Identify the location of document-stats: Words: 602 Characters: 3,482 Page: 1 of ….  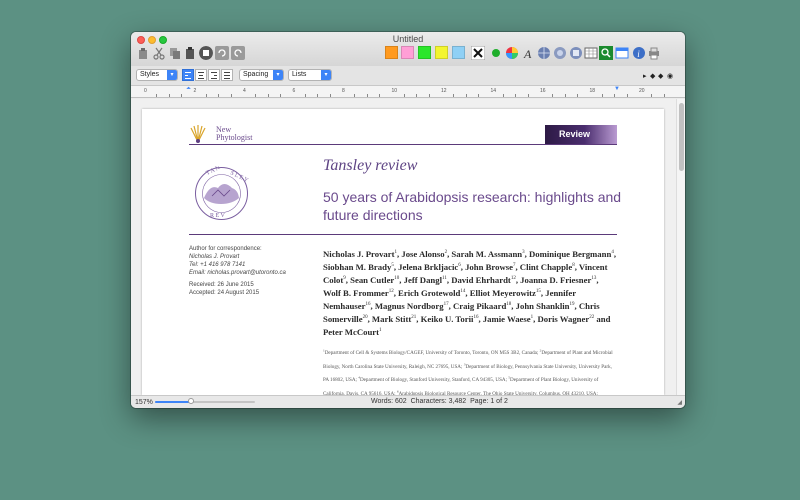
(439, 401).